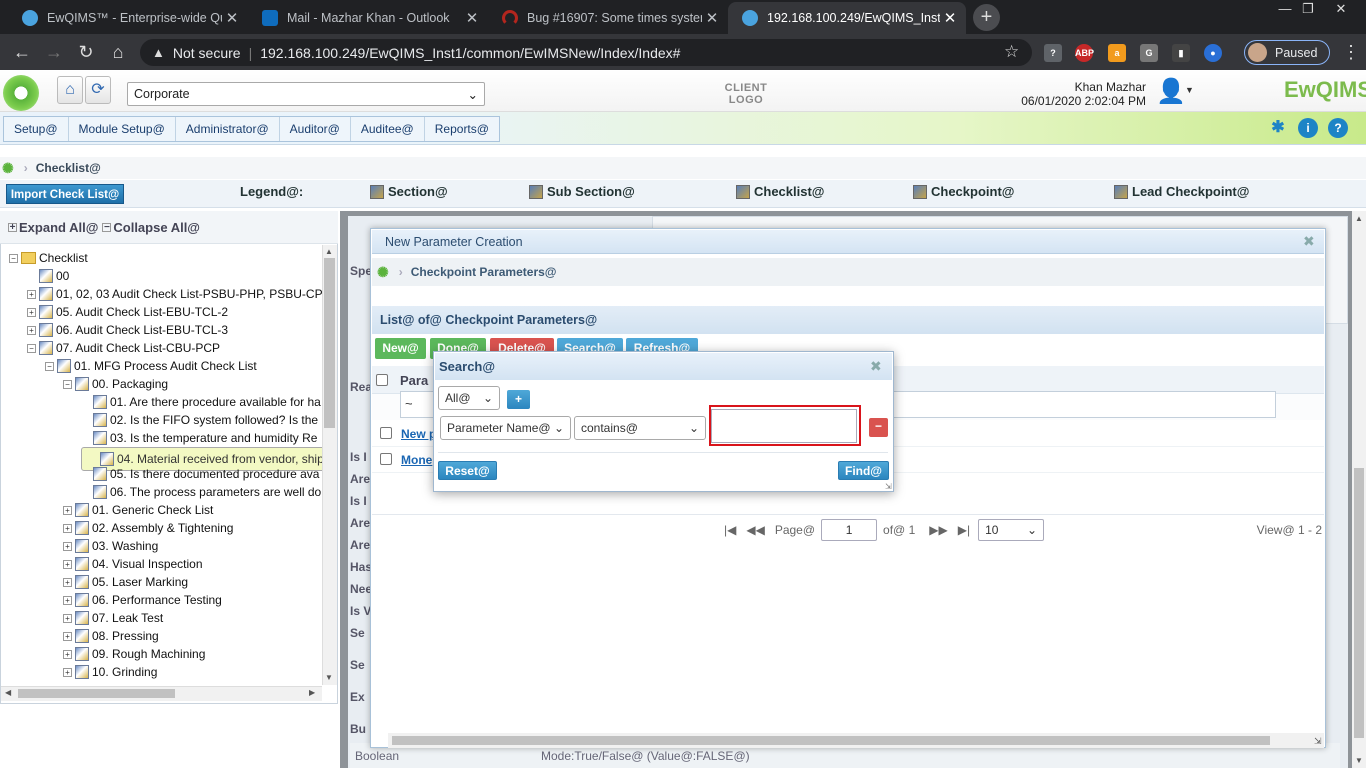  Describe the element at coordinates (1359, 760) in the screenshot. I see `page-scroll-down-arrow-icon: ▼` at that location.